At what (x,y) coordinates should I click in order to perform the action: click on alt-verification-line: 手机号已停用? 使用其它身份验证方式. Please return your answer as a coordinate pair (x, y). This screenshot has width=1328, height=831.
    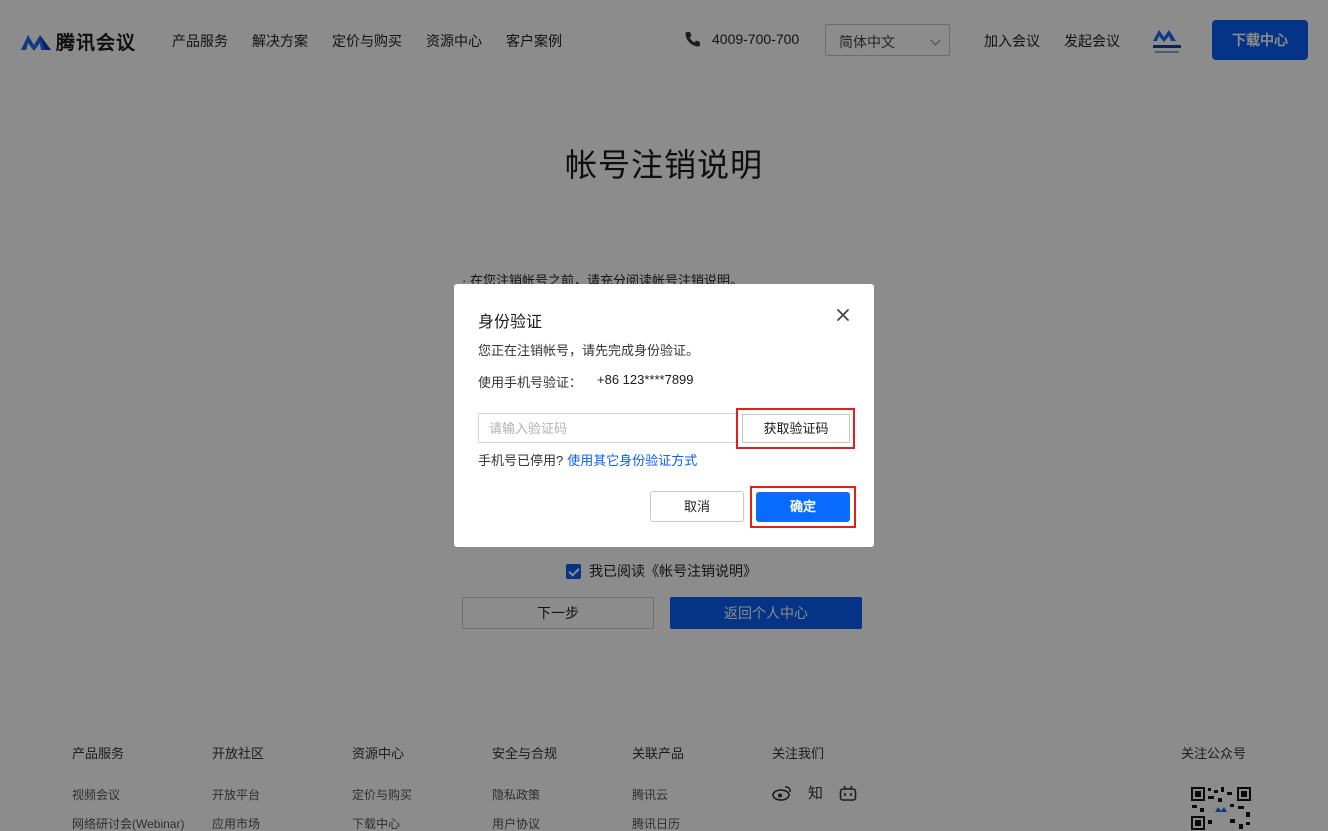
    Looking at the image, I should click on (587, 459).